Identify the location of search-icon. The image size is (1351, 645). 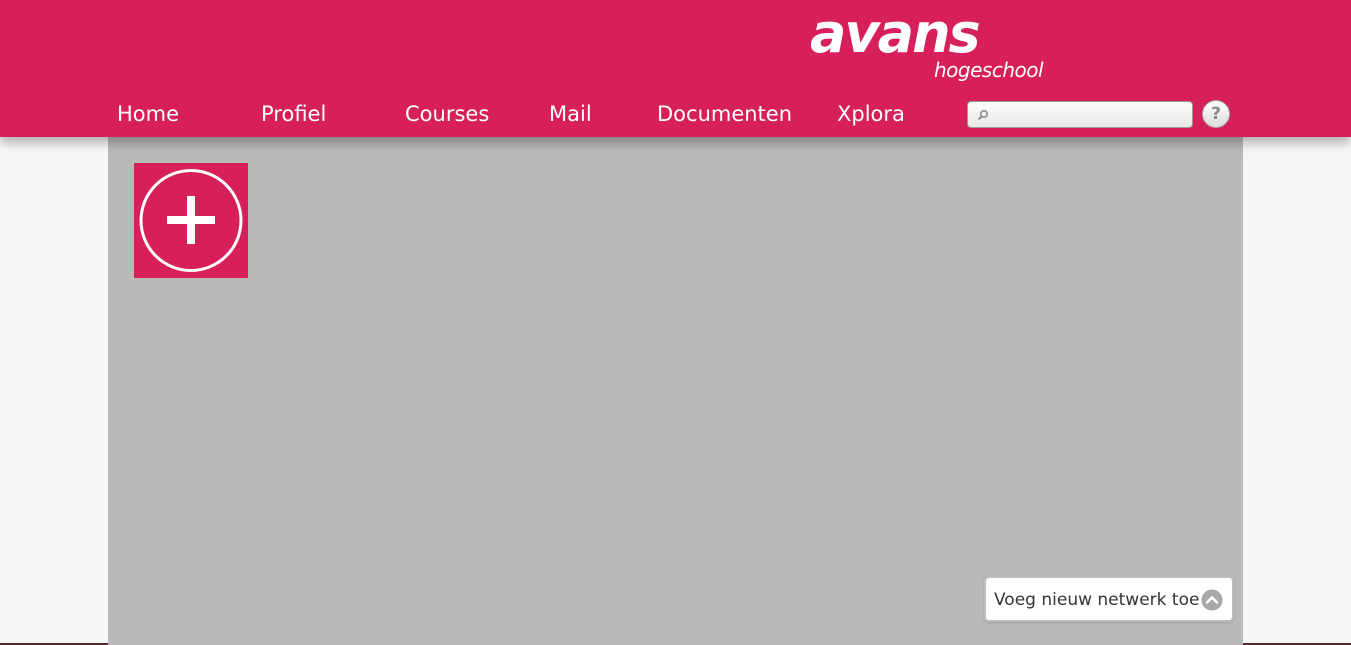
(983, 115).